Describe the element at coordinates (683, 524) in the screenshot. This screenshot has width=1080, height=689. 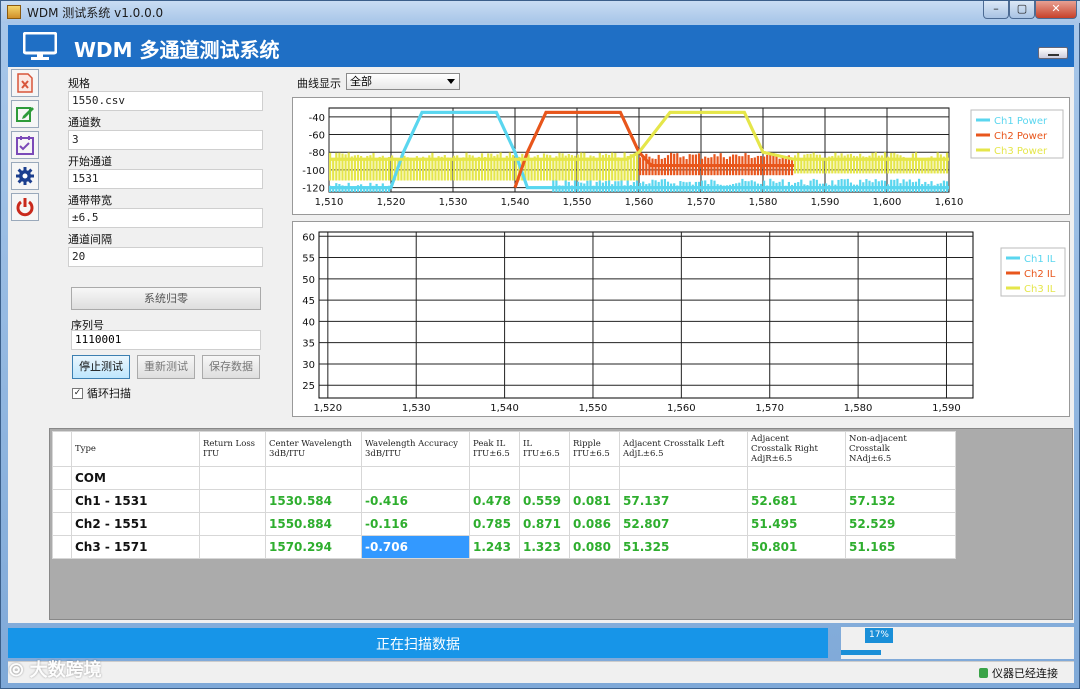
I see `table-cell: 52.807` at that location.